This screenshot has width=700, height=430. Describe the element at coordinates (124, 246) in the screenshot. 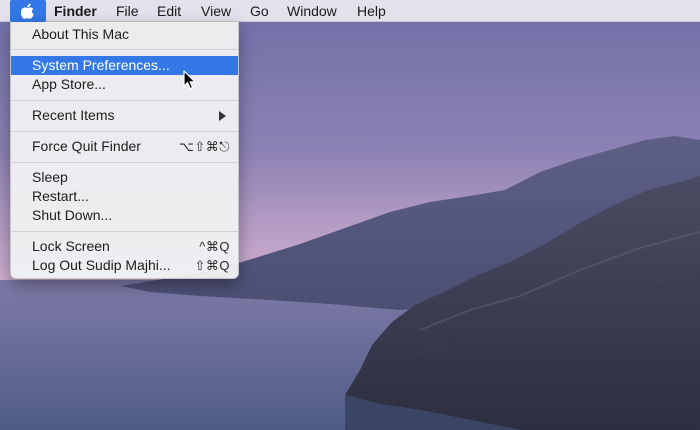

I see `menu-item-lock-screen: Lock Screen ^⌘Q` at that location.